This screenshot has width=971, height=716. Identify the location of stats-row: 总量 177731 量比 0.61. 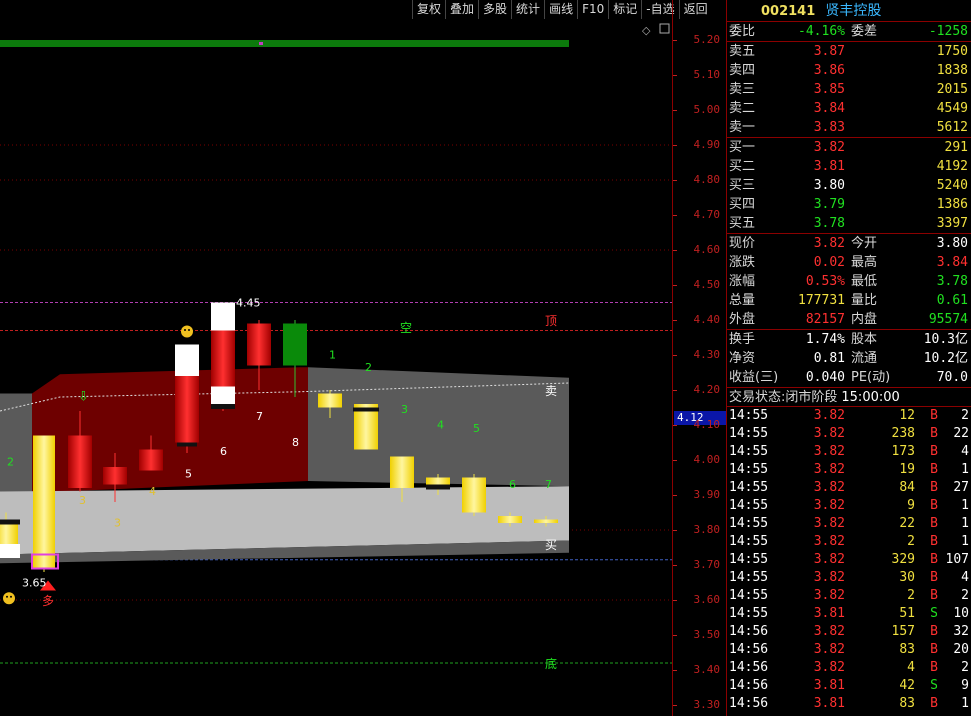
(849, 300).